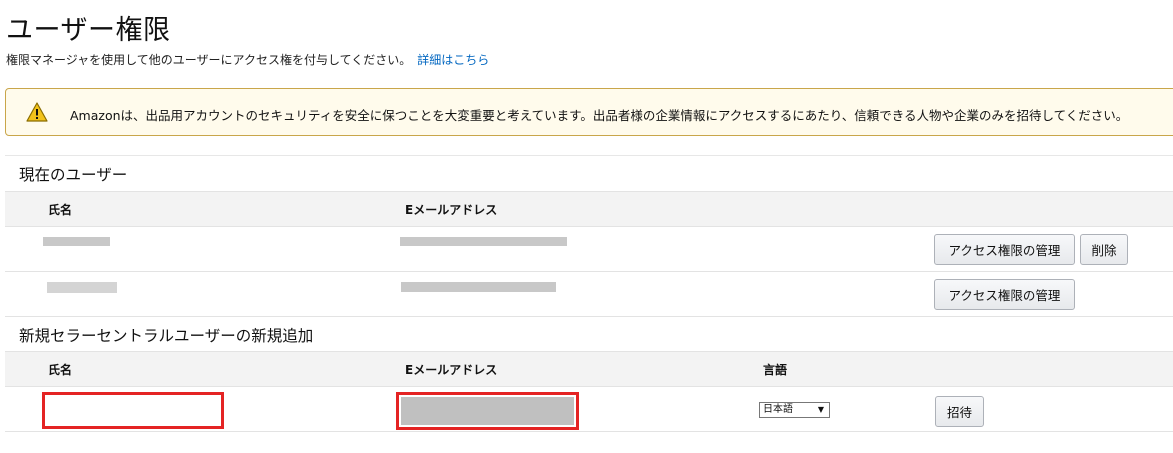 Image resolution: width=1173 pixels, height=453 pixels. Describe the element at coordinates (166, 336) in the screenshot. I see `new-user-heading: 新規セラーセントラルユーザーの新規追加` at that location.